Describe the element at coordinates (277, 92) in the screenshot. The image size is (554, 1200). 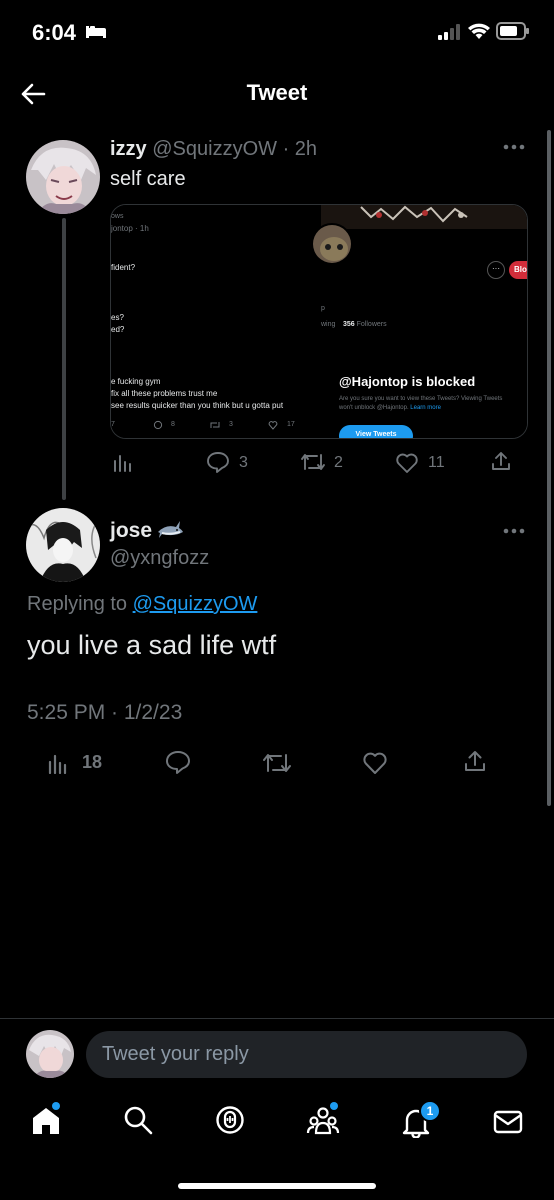
I see `page-title: Tweet` at that location.